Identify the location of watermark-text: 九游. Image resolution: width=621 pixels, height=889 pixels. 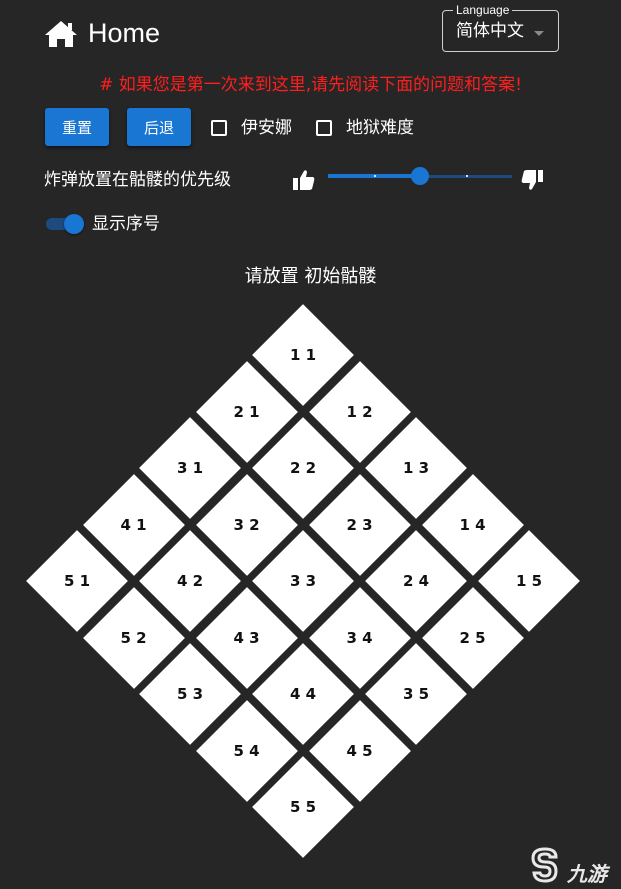
(587, 874).